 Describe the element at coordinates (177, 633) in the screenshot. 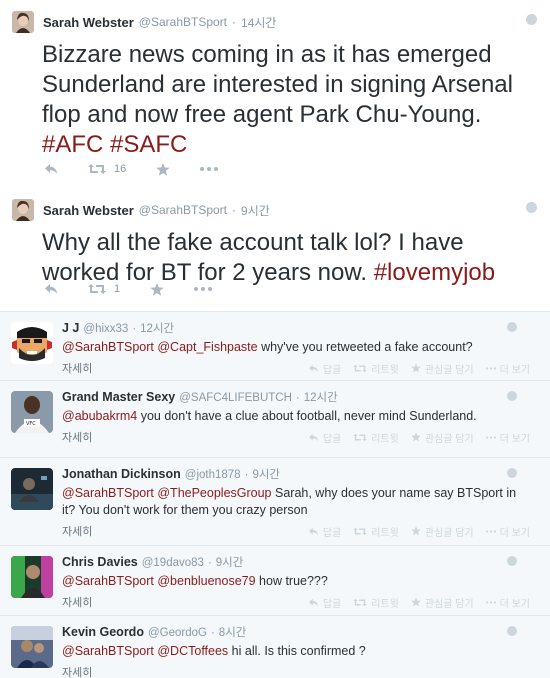

I see `reply-author-handle: @GeordoG` at that location.